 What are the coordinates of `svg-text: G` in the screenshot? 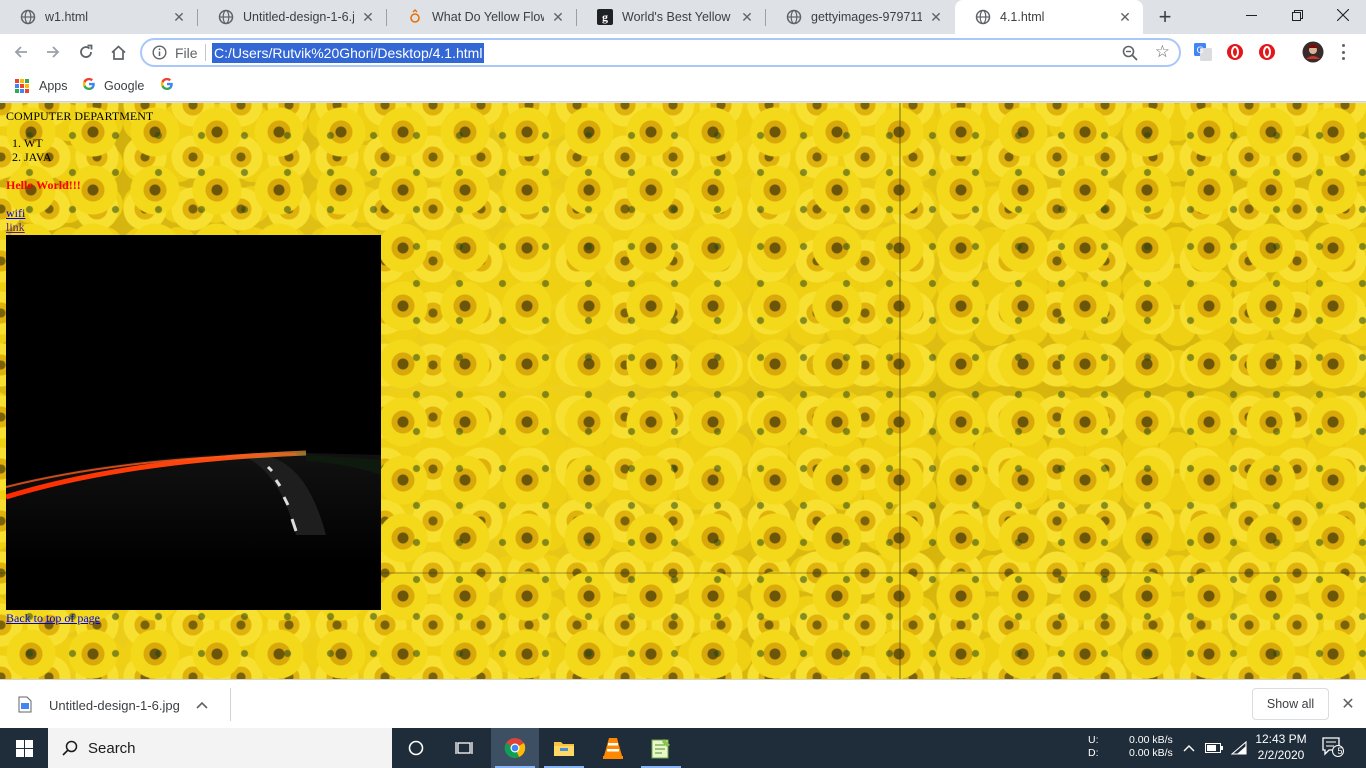 It's located at (1200, 51).